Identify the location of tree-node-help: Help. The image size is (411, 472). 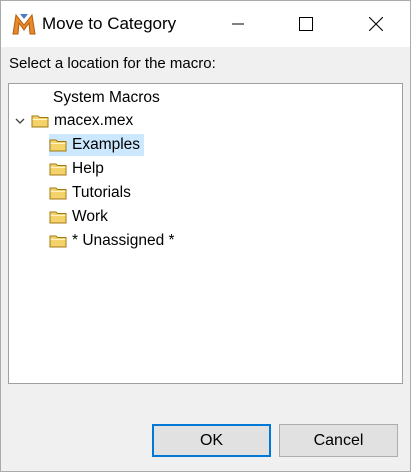
(76, 169).